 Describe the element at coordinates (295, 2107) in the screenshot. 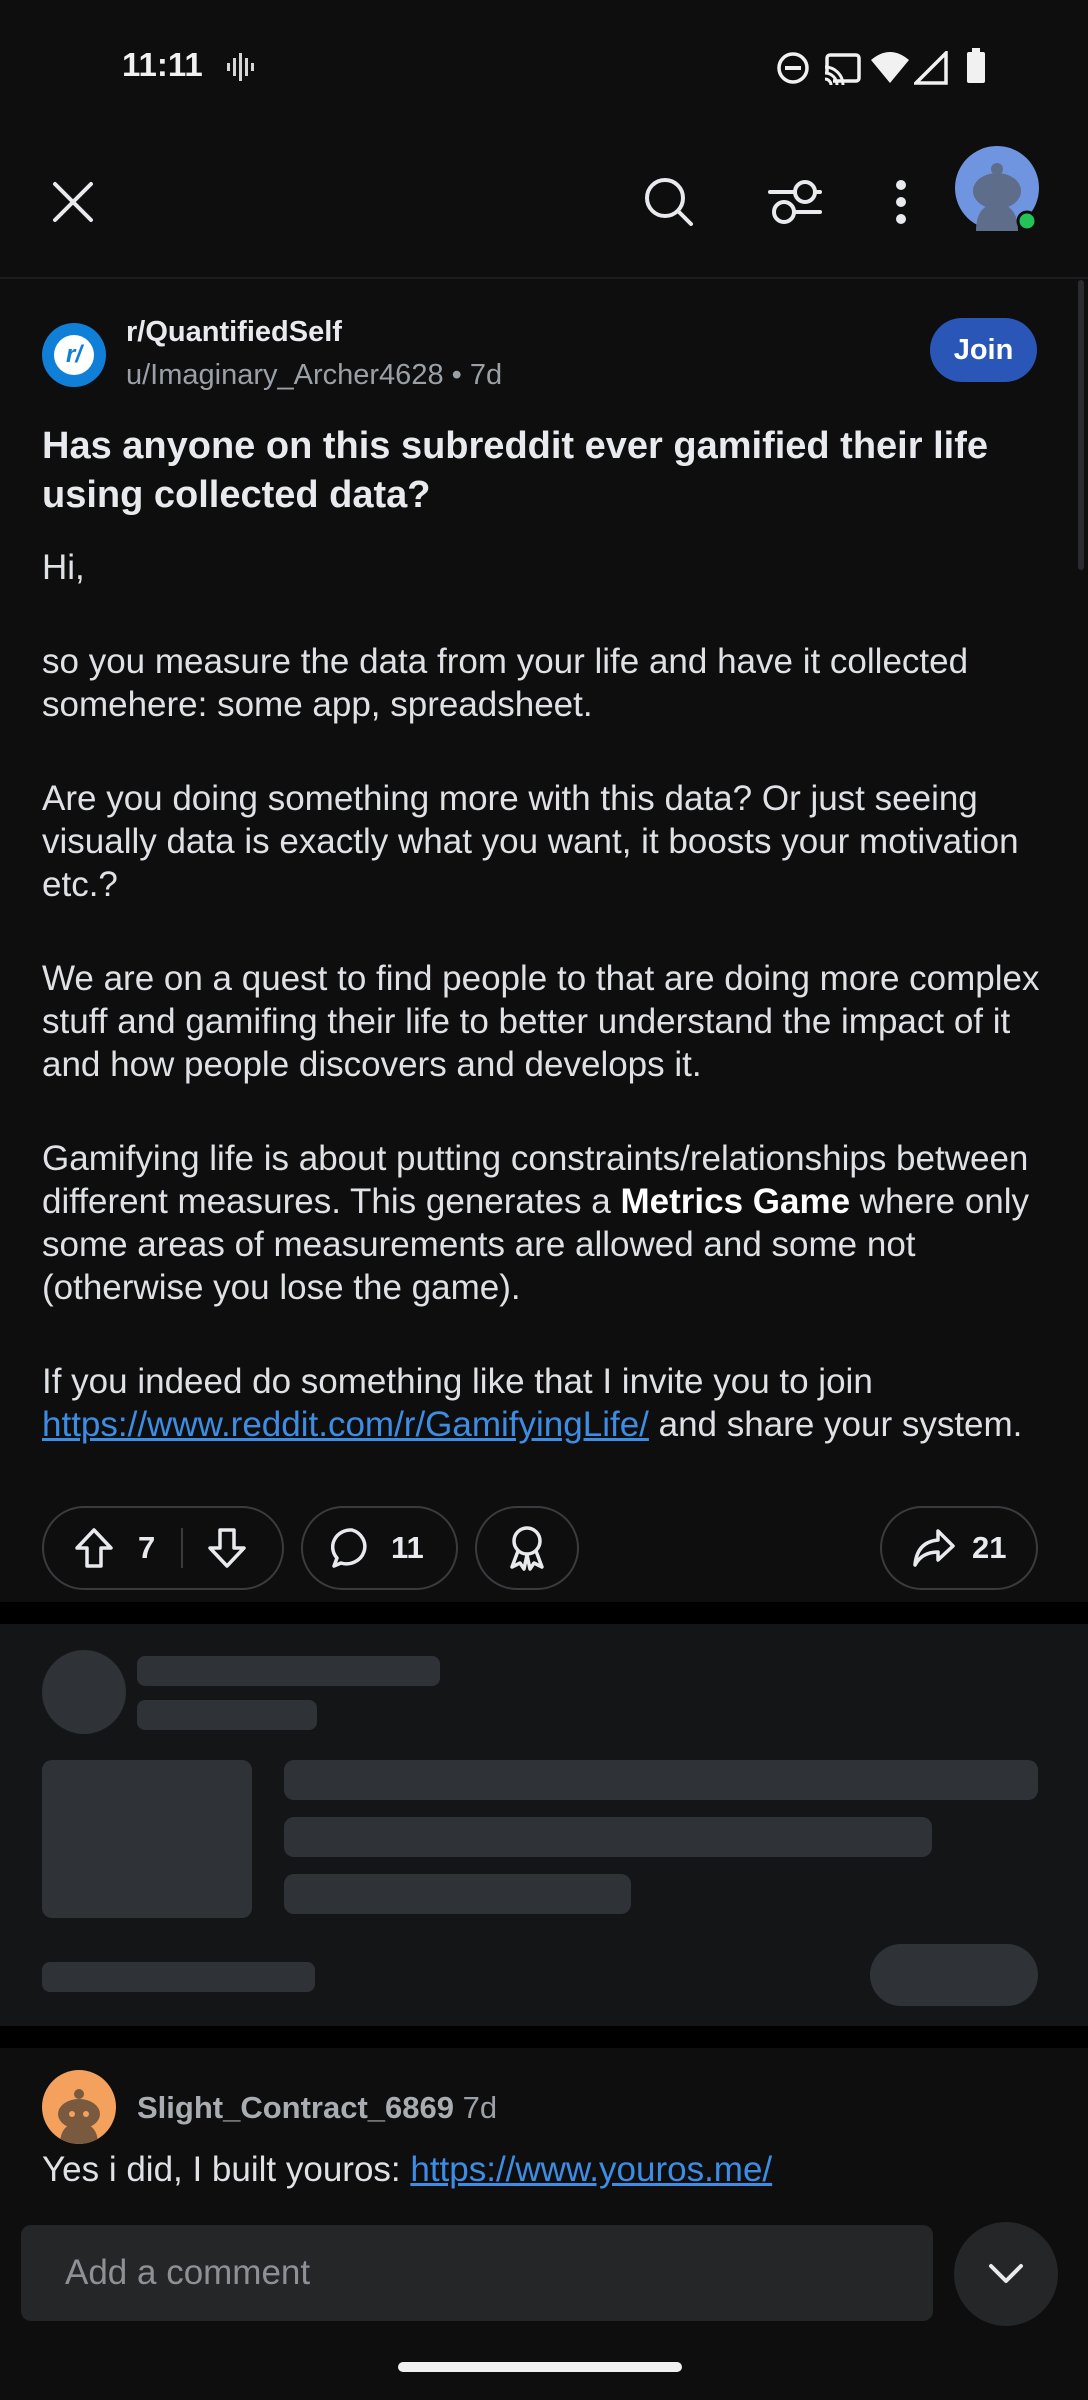

I see `comment-author: Slight_Contract_6869` at that location.